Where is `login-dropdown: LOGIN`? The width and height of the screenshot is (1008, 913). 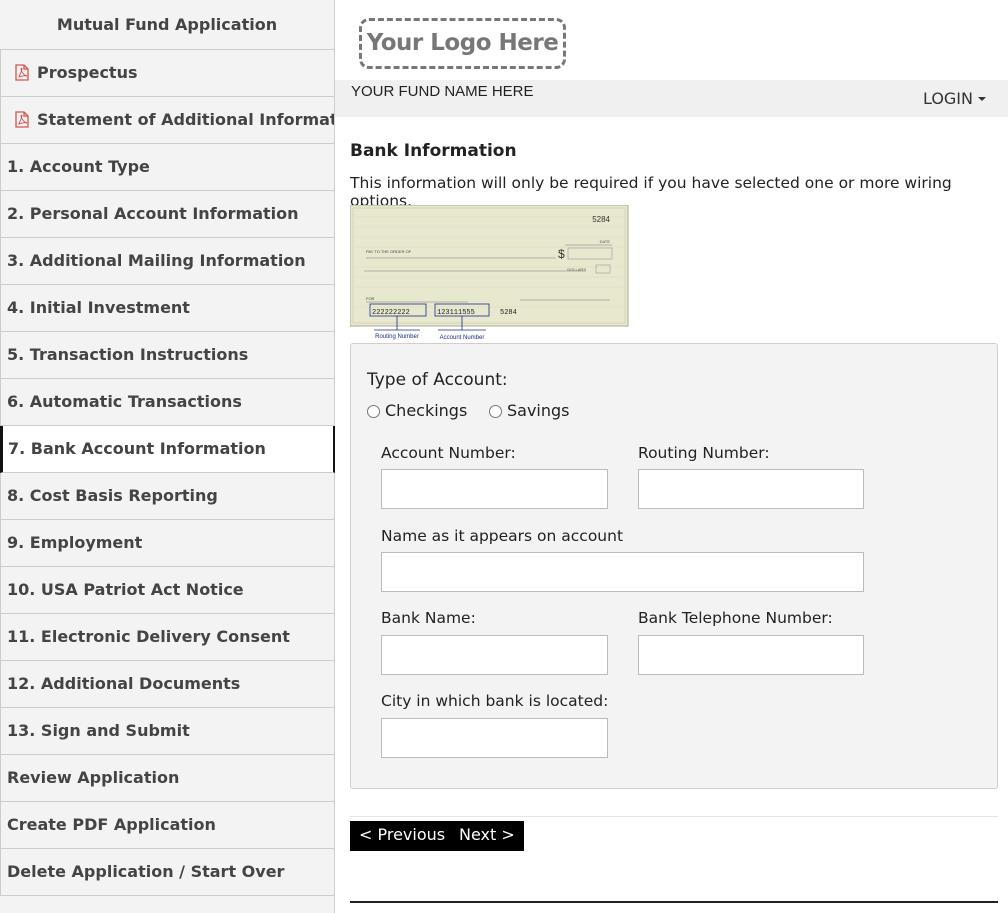
login-dropdown: LOGIN is located at coordinates (954, 98).